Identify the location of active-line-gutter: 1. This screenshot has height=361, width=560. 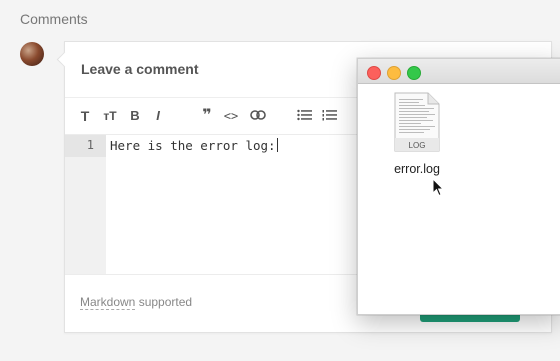
(85, 146).